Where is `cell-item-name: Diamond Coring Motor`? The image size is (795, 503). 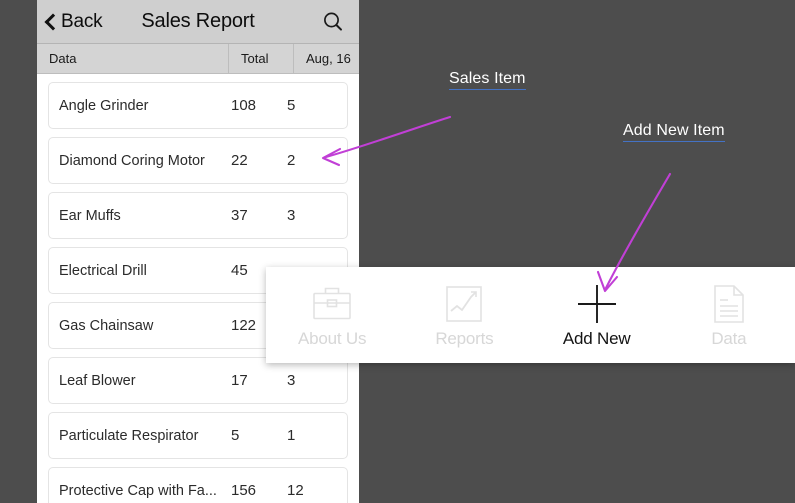 cell-item-name: Diamond Coring Motor is located at coordinates (132, 160).